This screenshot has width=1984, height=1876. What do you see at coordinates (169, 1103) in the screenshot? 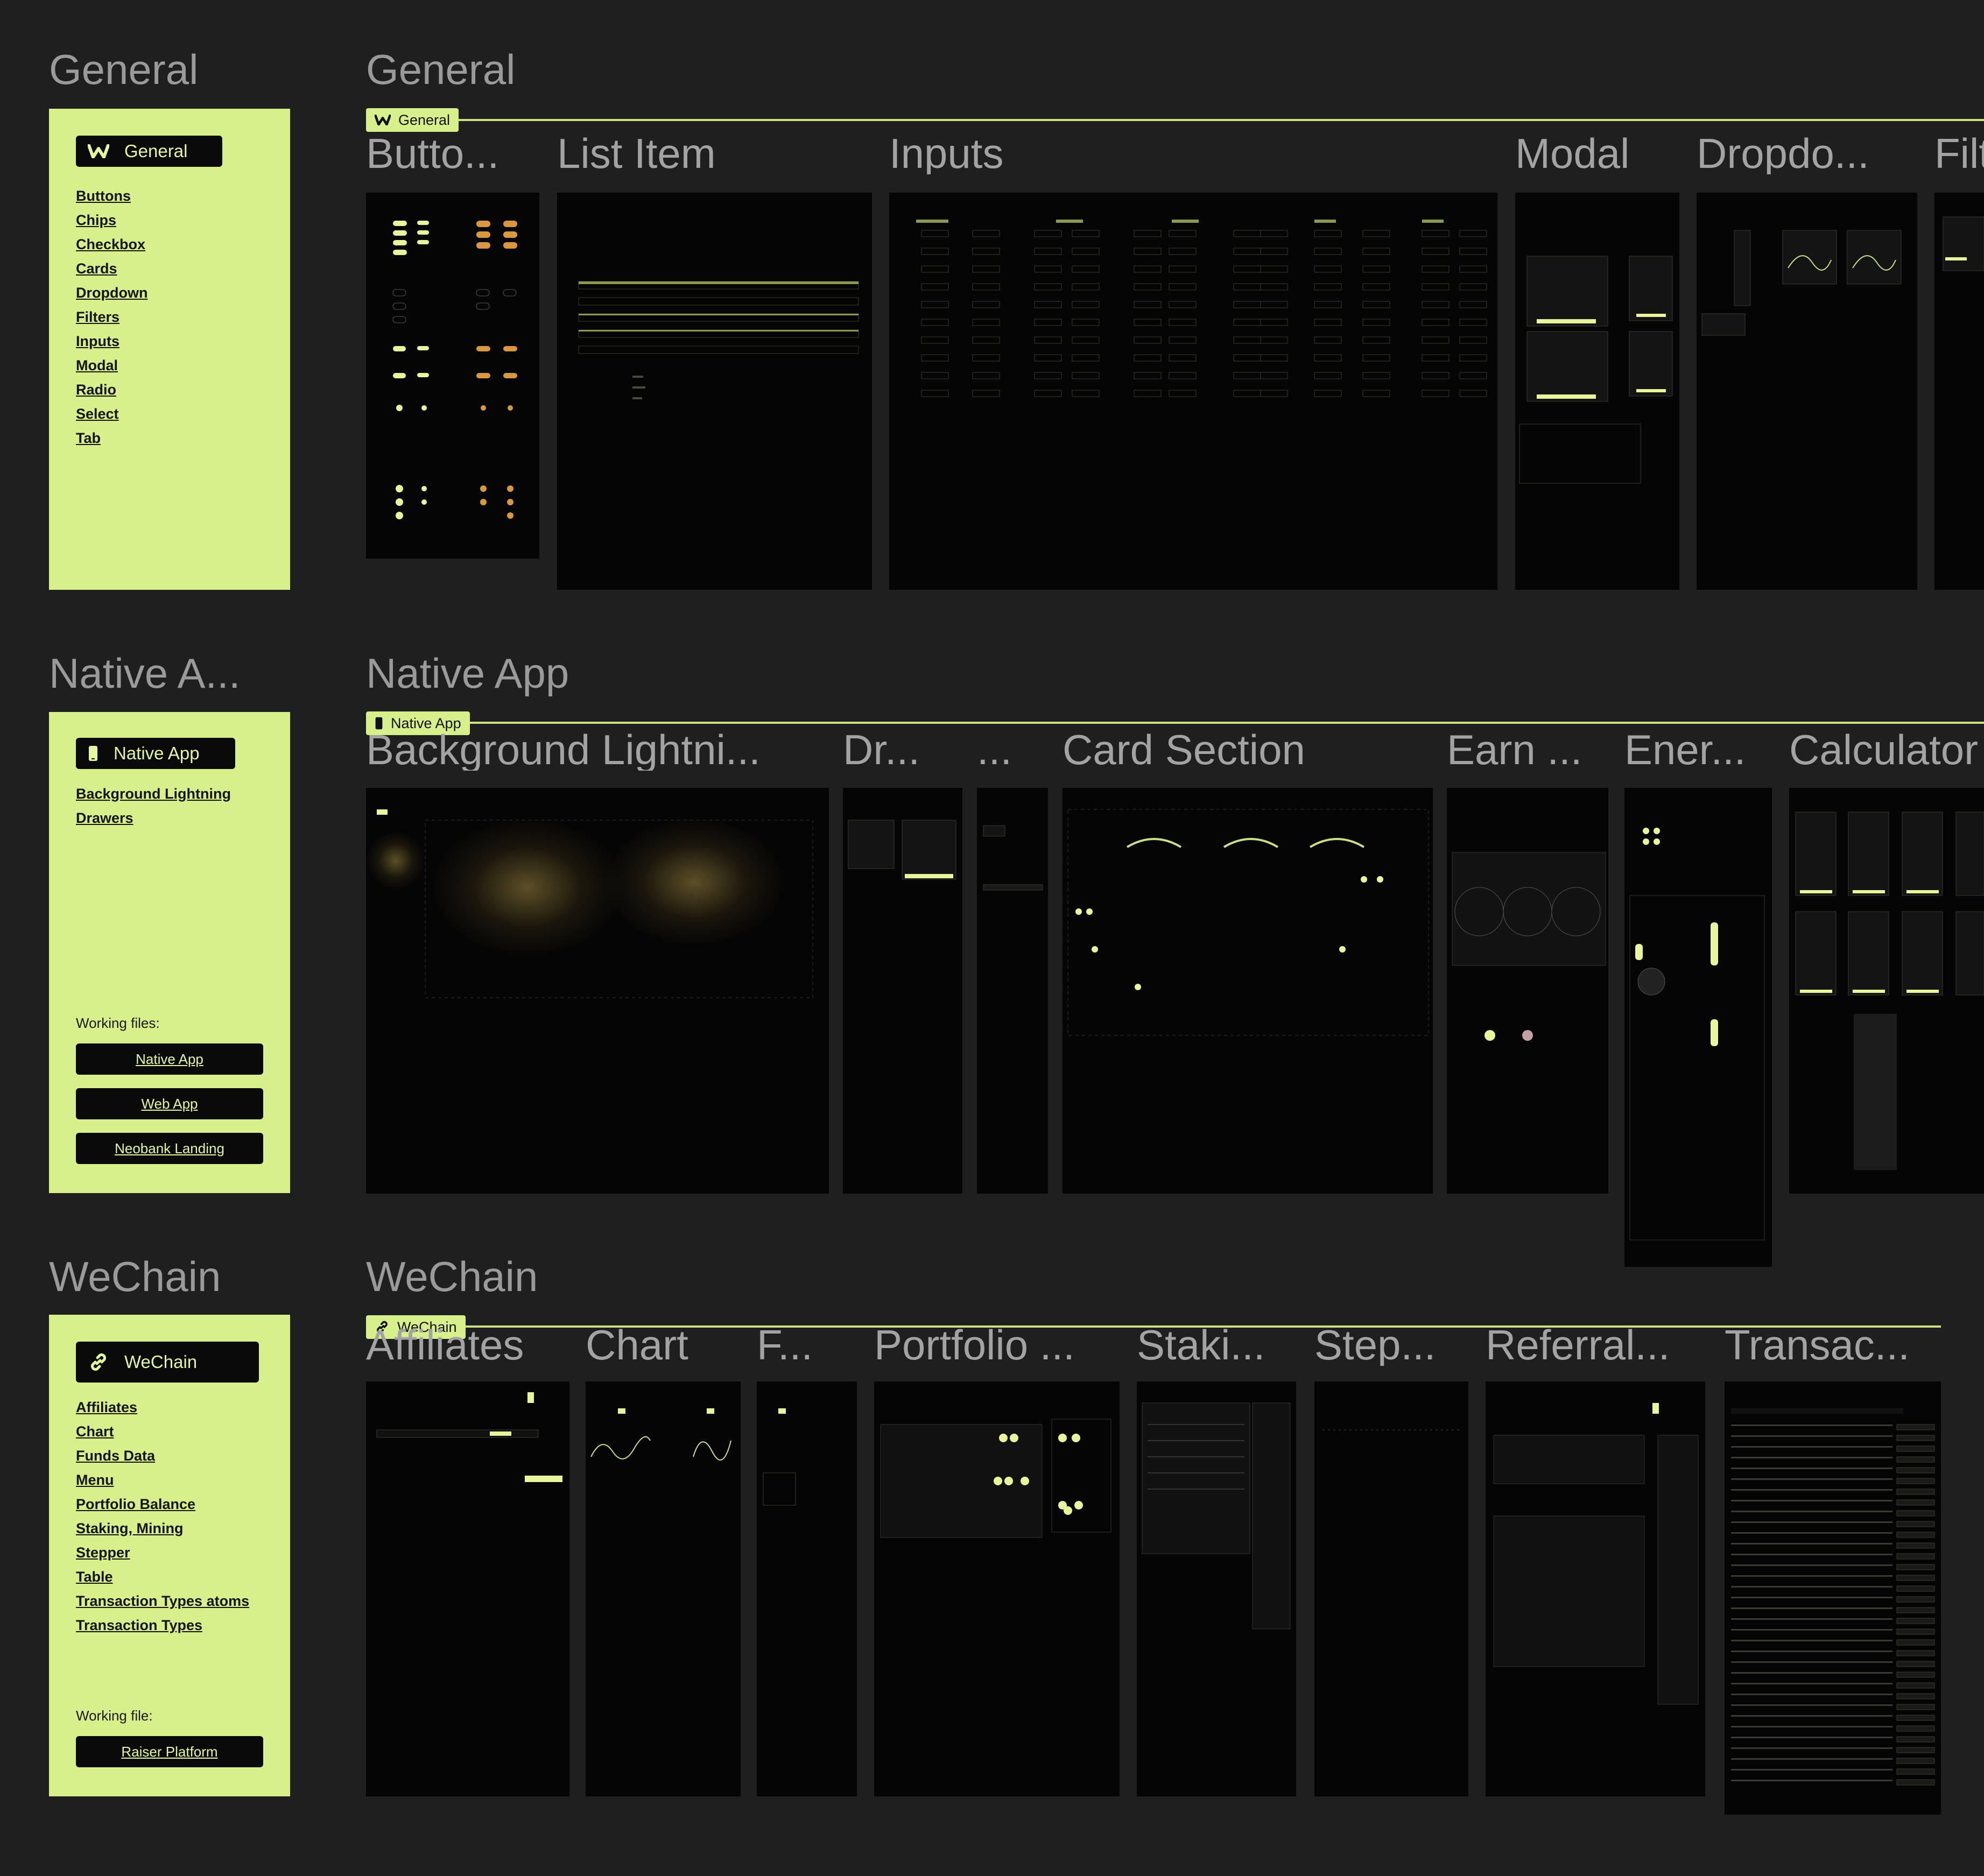
I see `working-file-web-app: Web App` at bounding box center [169, 1103].